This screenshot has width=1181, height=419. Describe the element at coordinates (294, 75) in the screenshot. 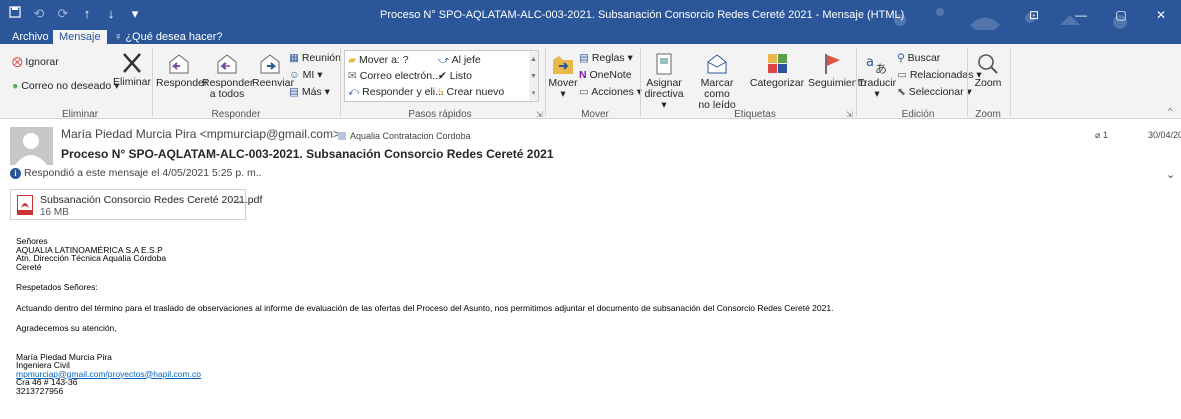

I see `im-icon: ☺` at that location.